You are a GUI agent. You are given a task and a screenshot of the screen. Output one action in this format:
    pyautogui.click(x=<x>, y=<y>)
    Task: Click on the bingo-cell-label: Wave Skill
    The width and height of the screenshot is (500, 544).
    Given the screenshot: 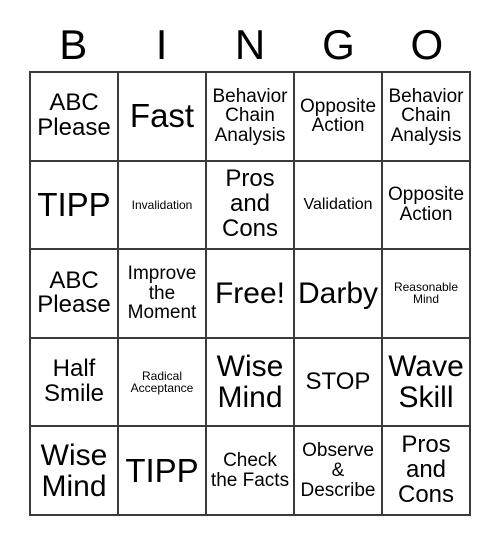 What is the action you would take?
    pyautogui.click(x=426, y=382)
    